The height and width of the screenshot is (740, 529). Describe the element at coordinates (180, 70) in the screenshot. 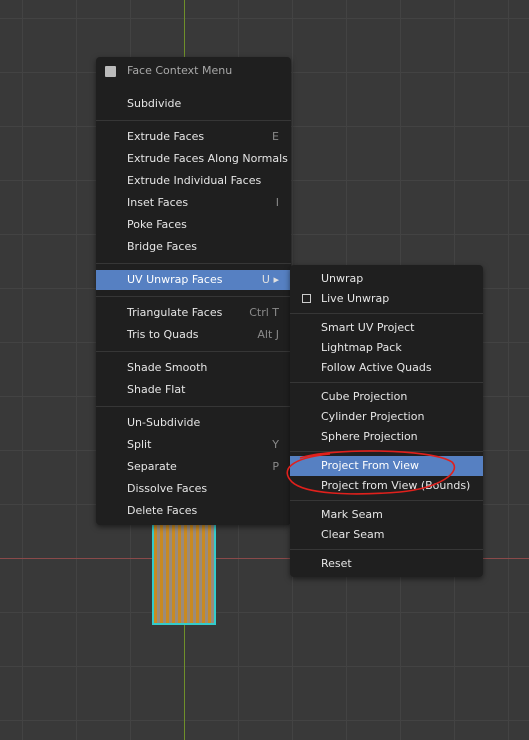

I see `menu-title: Face Context Menu` at that location.